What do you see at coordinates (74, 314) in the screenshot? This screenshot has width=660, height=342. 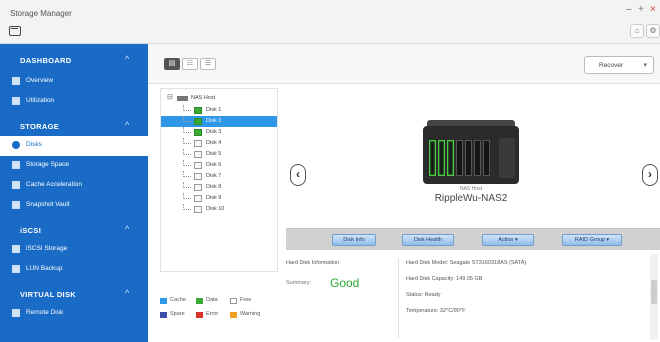 I see `sidebar-item-remote-disk: Remote Disk` at bounding box center [74, 314].